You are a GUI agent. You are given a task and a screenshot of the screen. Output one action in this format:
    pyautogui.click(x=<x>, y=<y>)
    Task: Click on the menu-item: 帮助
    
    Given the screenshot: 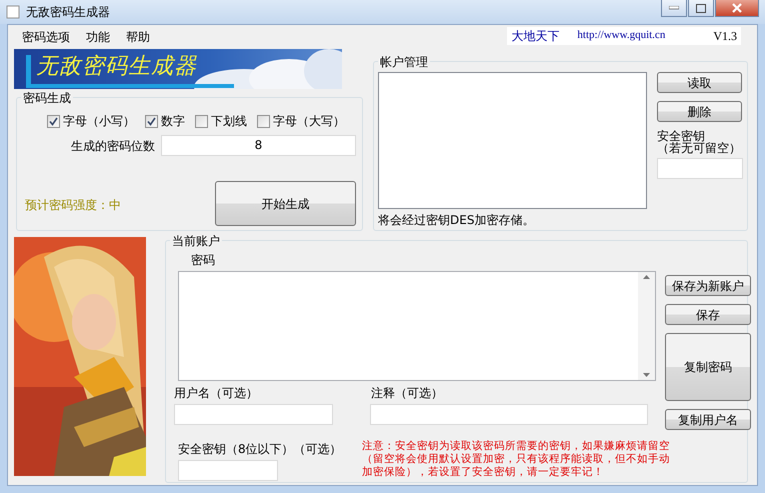 What is the action you would take?
    pyautogui.click(x=138, y=37)
    